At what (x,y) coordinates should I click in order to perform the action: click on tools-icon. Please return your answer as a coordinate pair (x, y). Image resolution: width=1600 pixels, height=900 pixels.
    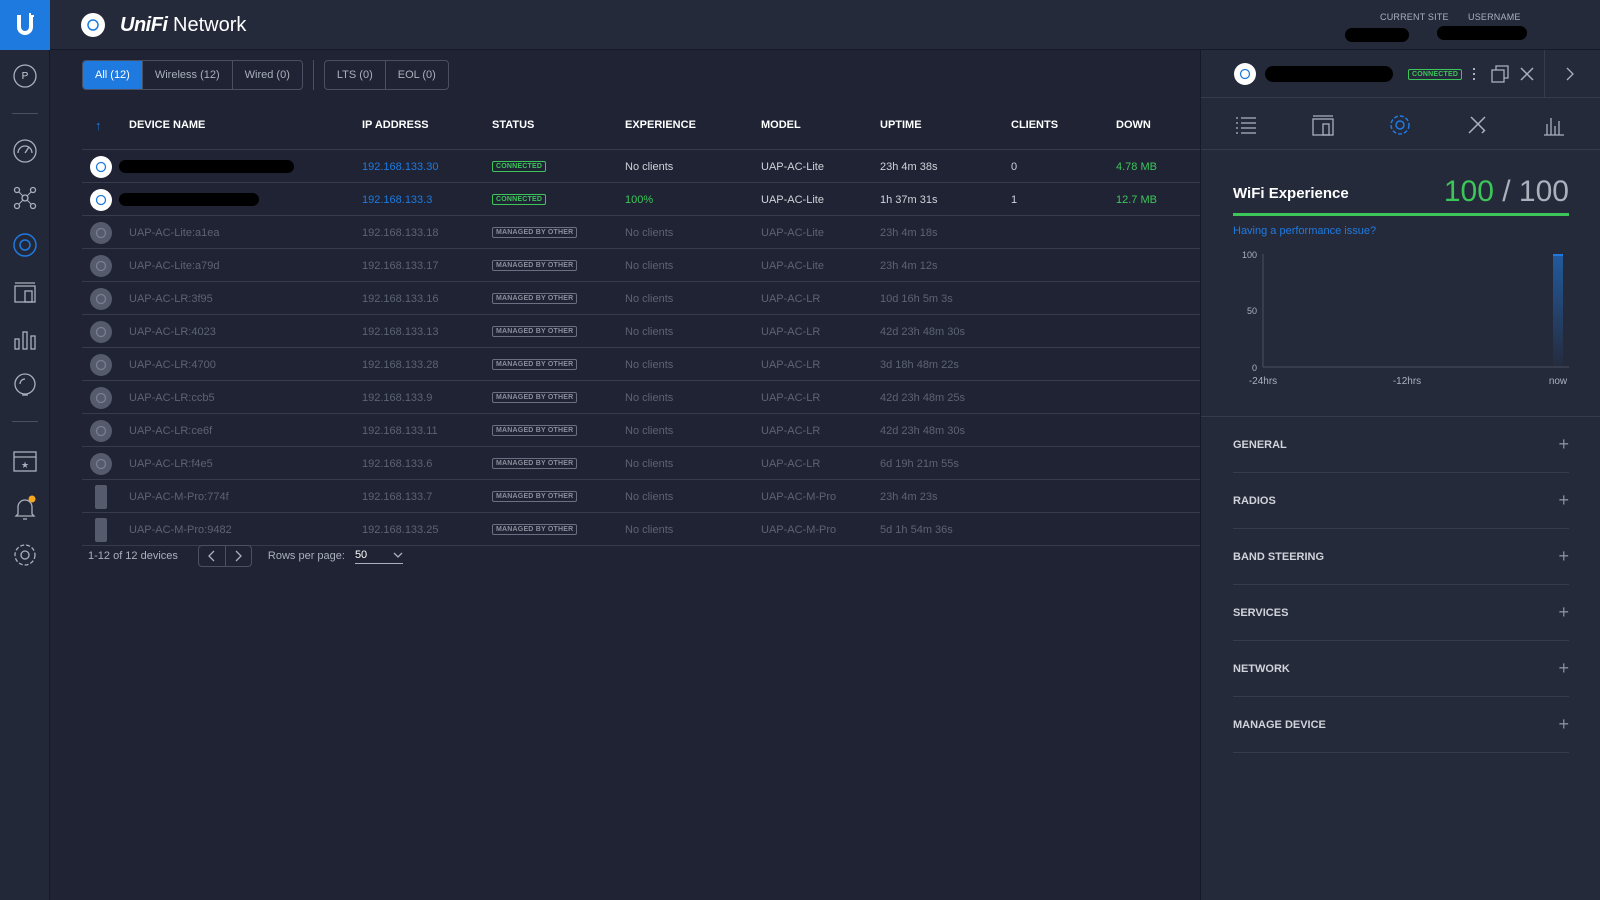
    Looking at the image, I should click on (1477, 125).